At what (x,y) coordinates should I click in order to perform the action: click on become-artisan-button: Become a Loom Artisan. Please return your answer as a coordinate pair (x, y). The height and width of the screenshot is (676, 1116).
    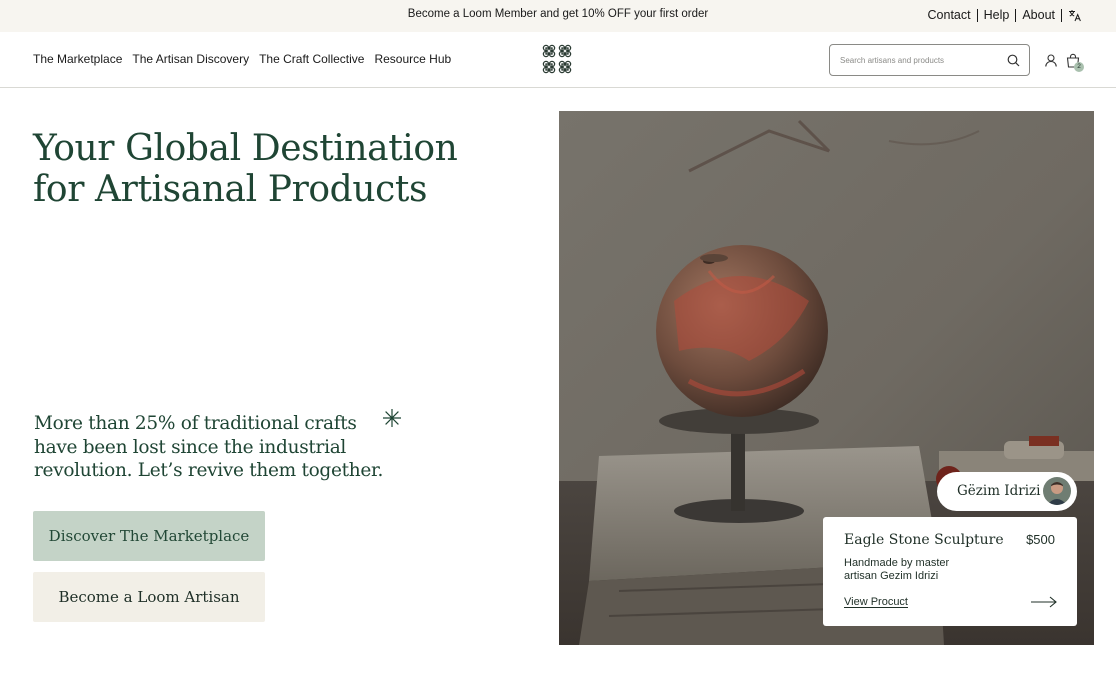
    Looking at the image, I should click on (149, 597).